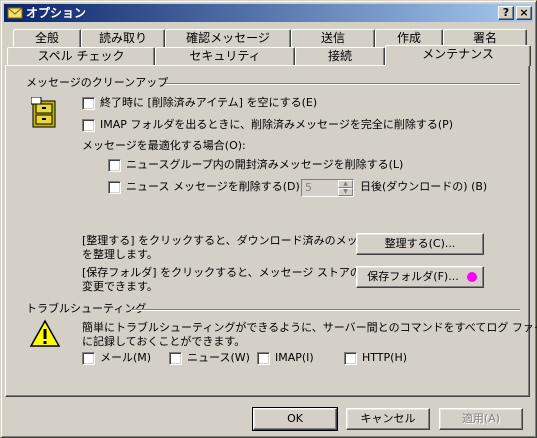 This screenshot has width=537, height=438. What do you see at coordinates (458, 55) in the screenshot?
I see `tab-maintenance: メンテナンス` at bounding box center [458, 55].